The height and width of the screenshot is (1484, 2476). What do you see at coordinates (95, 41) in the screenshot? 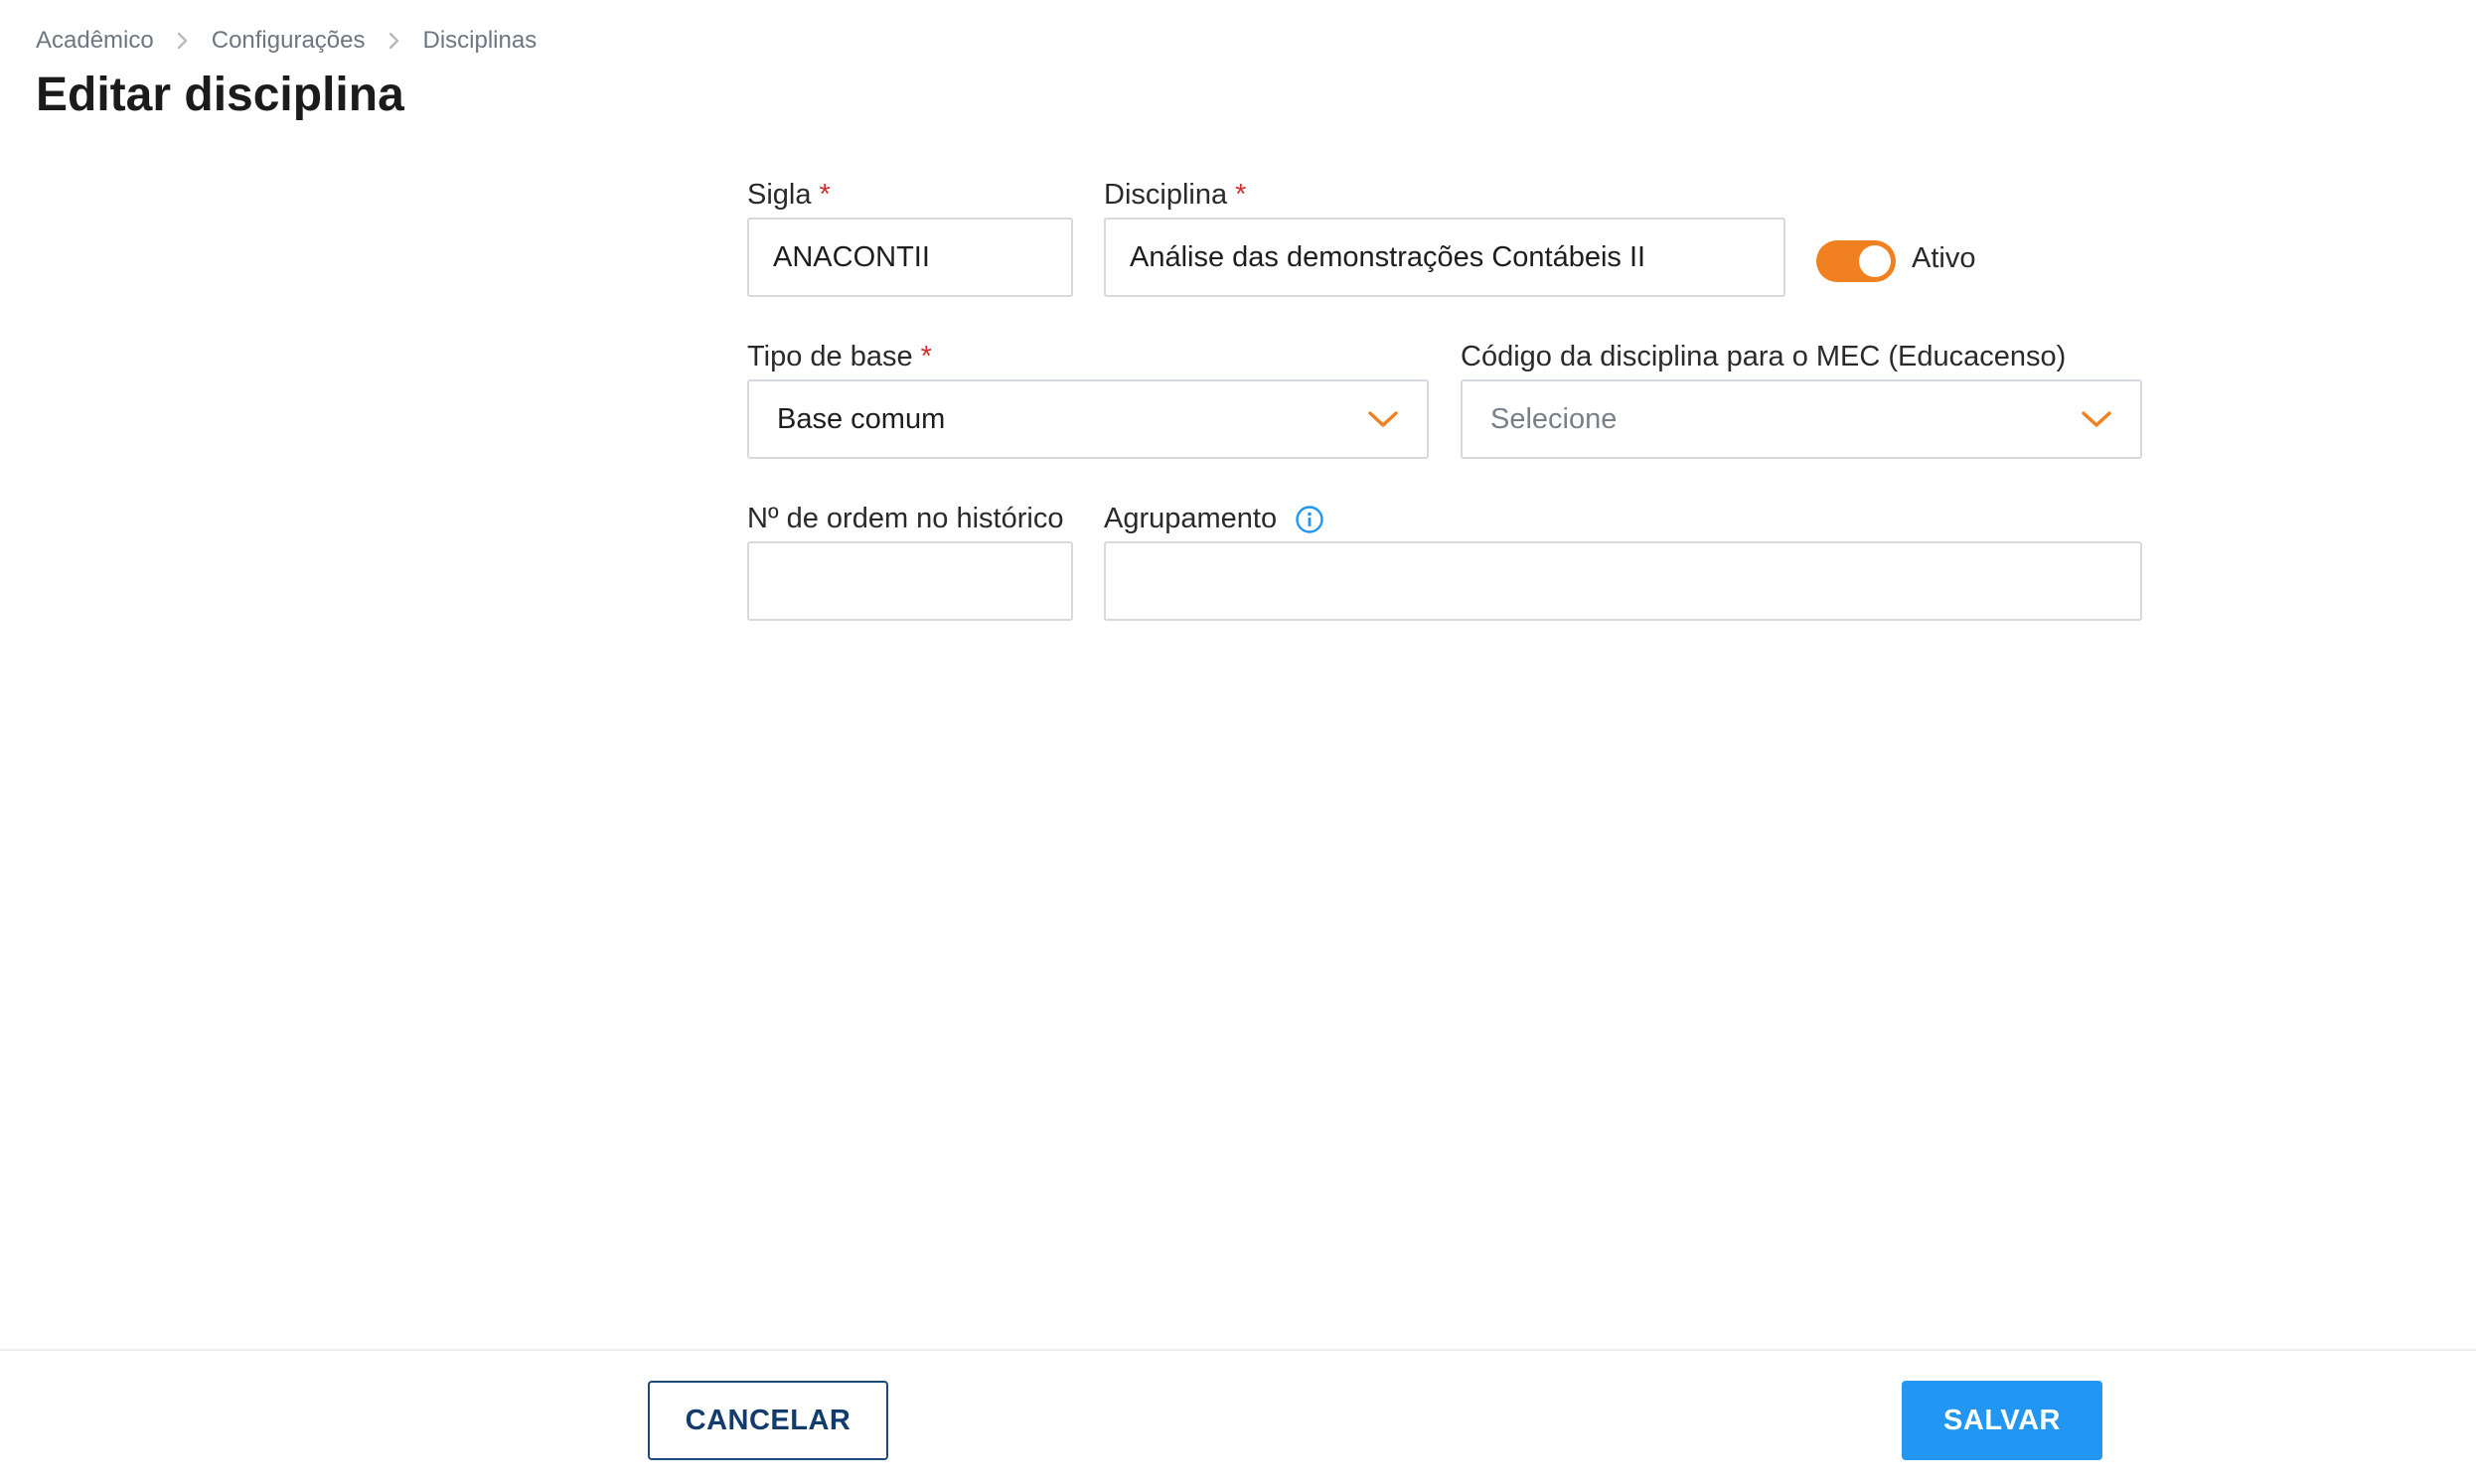
I see `breadcrumb-item-academico: Acadêmico` at bounding box center [95, 41].